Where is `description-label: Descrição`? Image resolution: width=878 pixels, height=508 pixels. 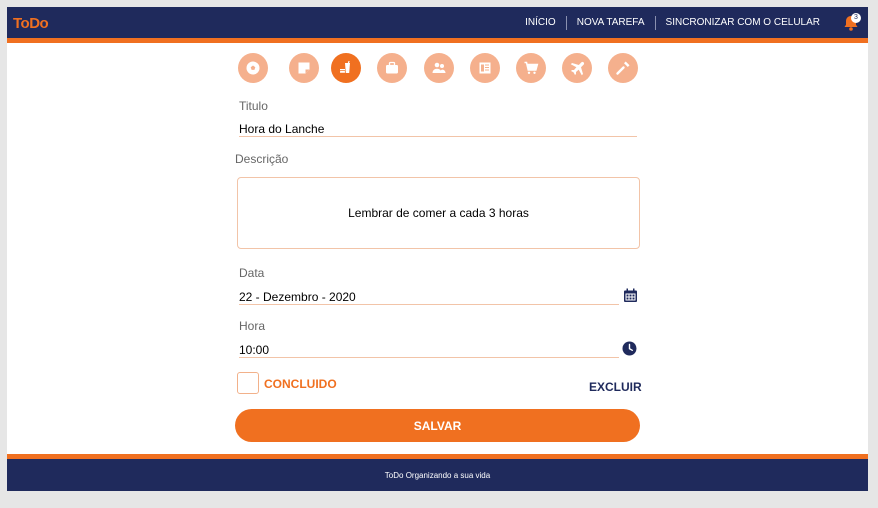
description-label: Descrição is located at coordinates (262, 159).